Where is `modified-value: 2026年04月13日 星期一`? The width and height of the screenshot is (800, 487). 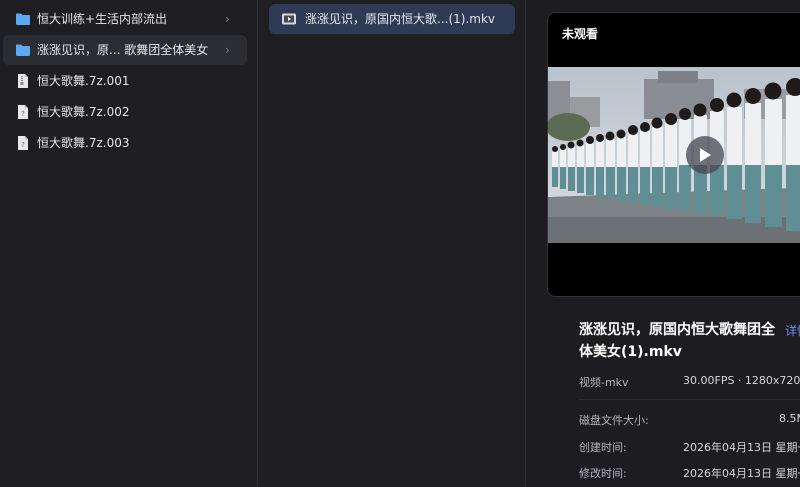
modified-value: 2026年04月13日 星期一 is located at coordinates (741, 473).